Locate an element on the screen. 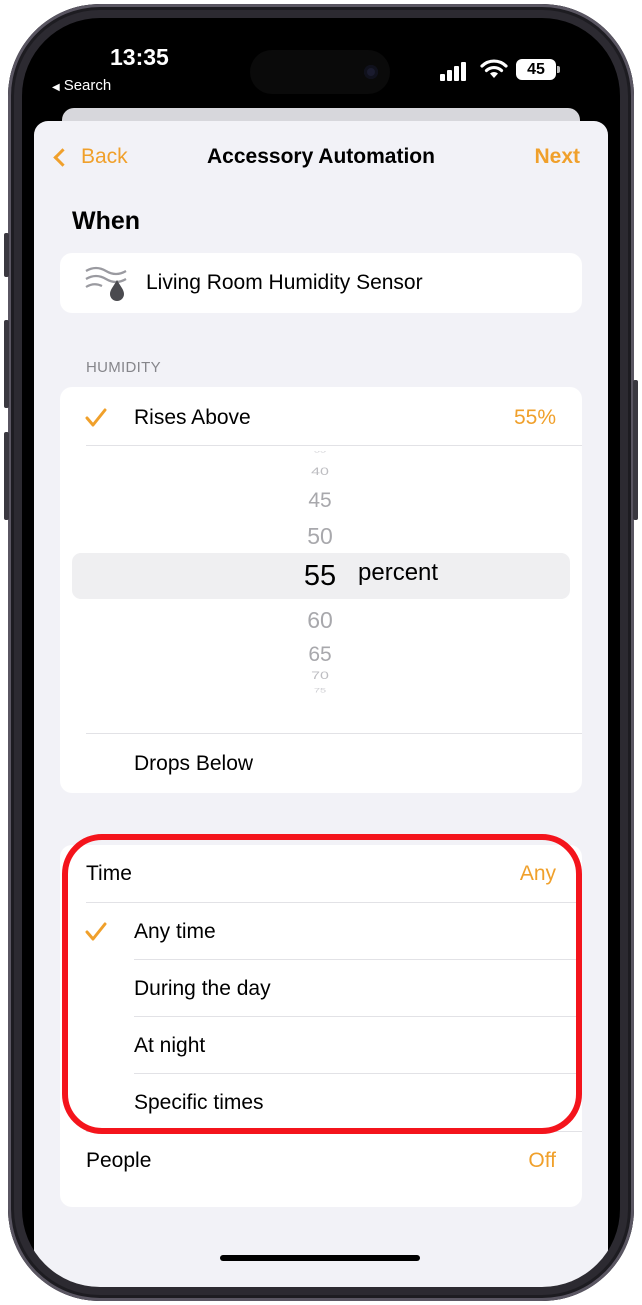 Image resolution: width=642 pixels, height=1305 pixels. home-indicator is located at coordinates (320, 1258).